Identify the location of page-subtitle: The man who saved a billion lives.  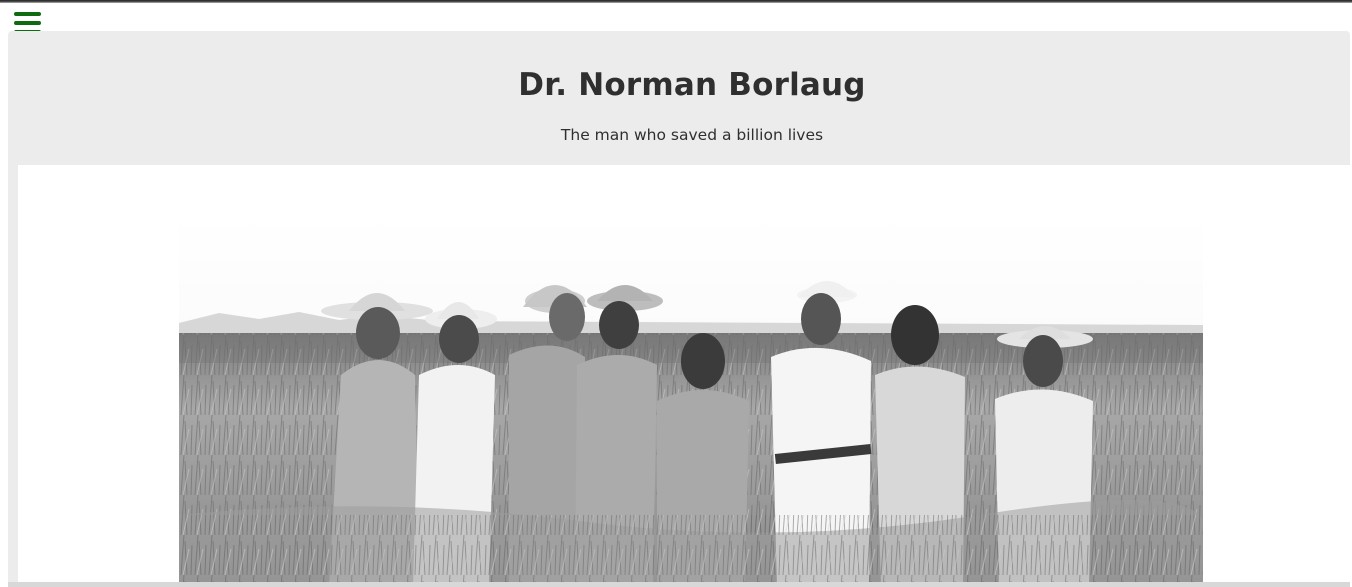
(692, 135).